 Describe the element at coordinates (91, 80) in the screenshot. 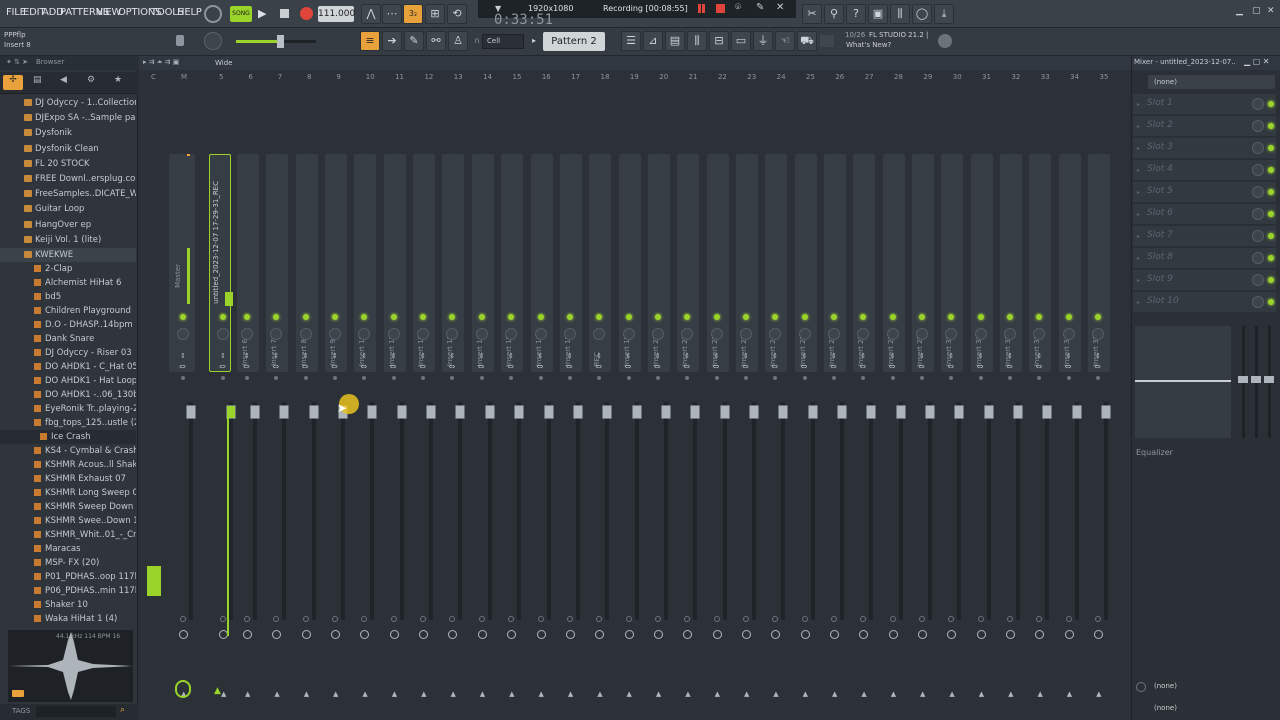

I see `browser-cloud-tab: ⚙` at that location.